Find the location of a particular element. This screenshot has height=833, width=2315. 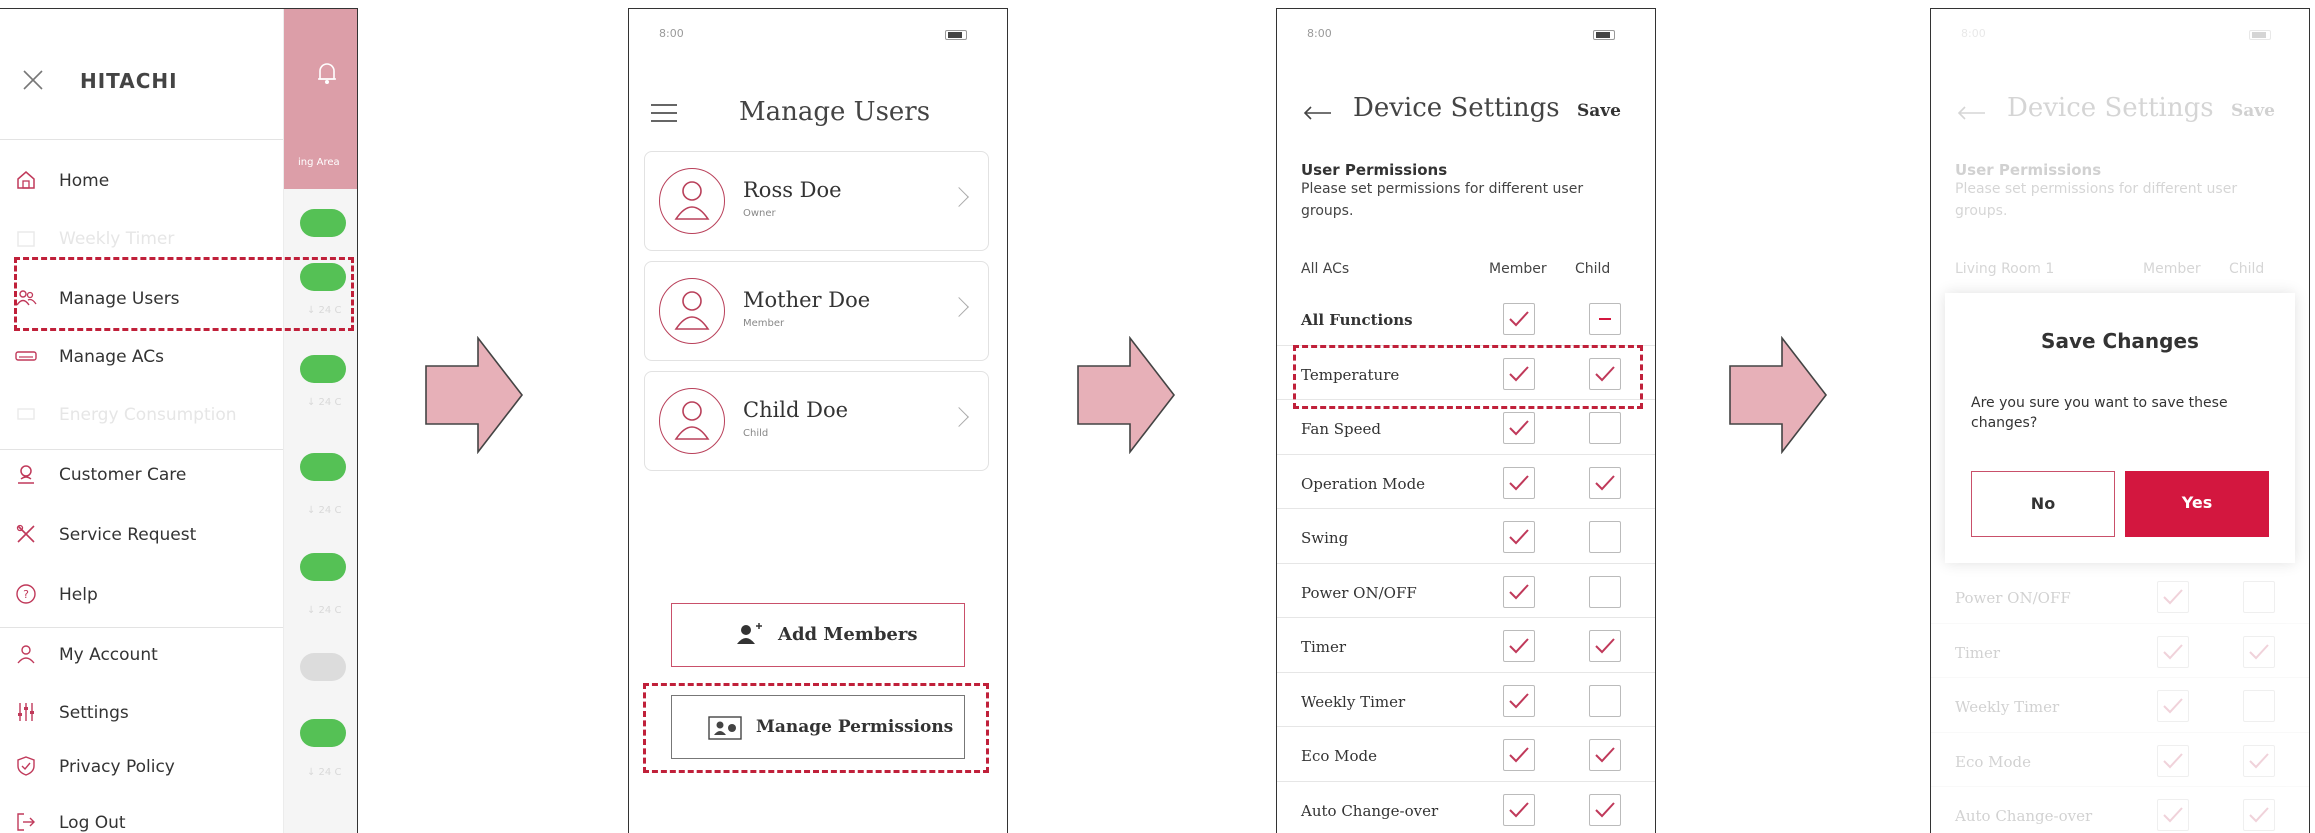

calendar-icon is located at coordinates (26, 238).